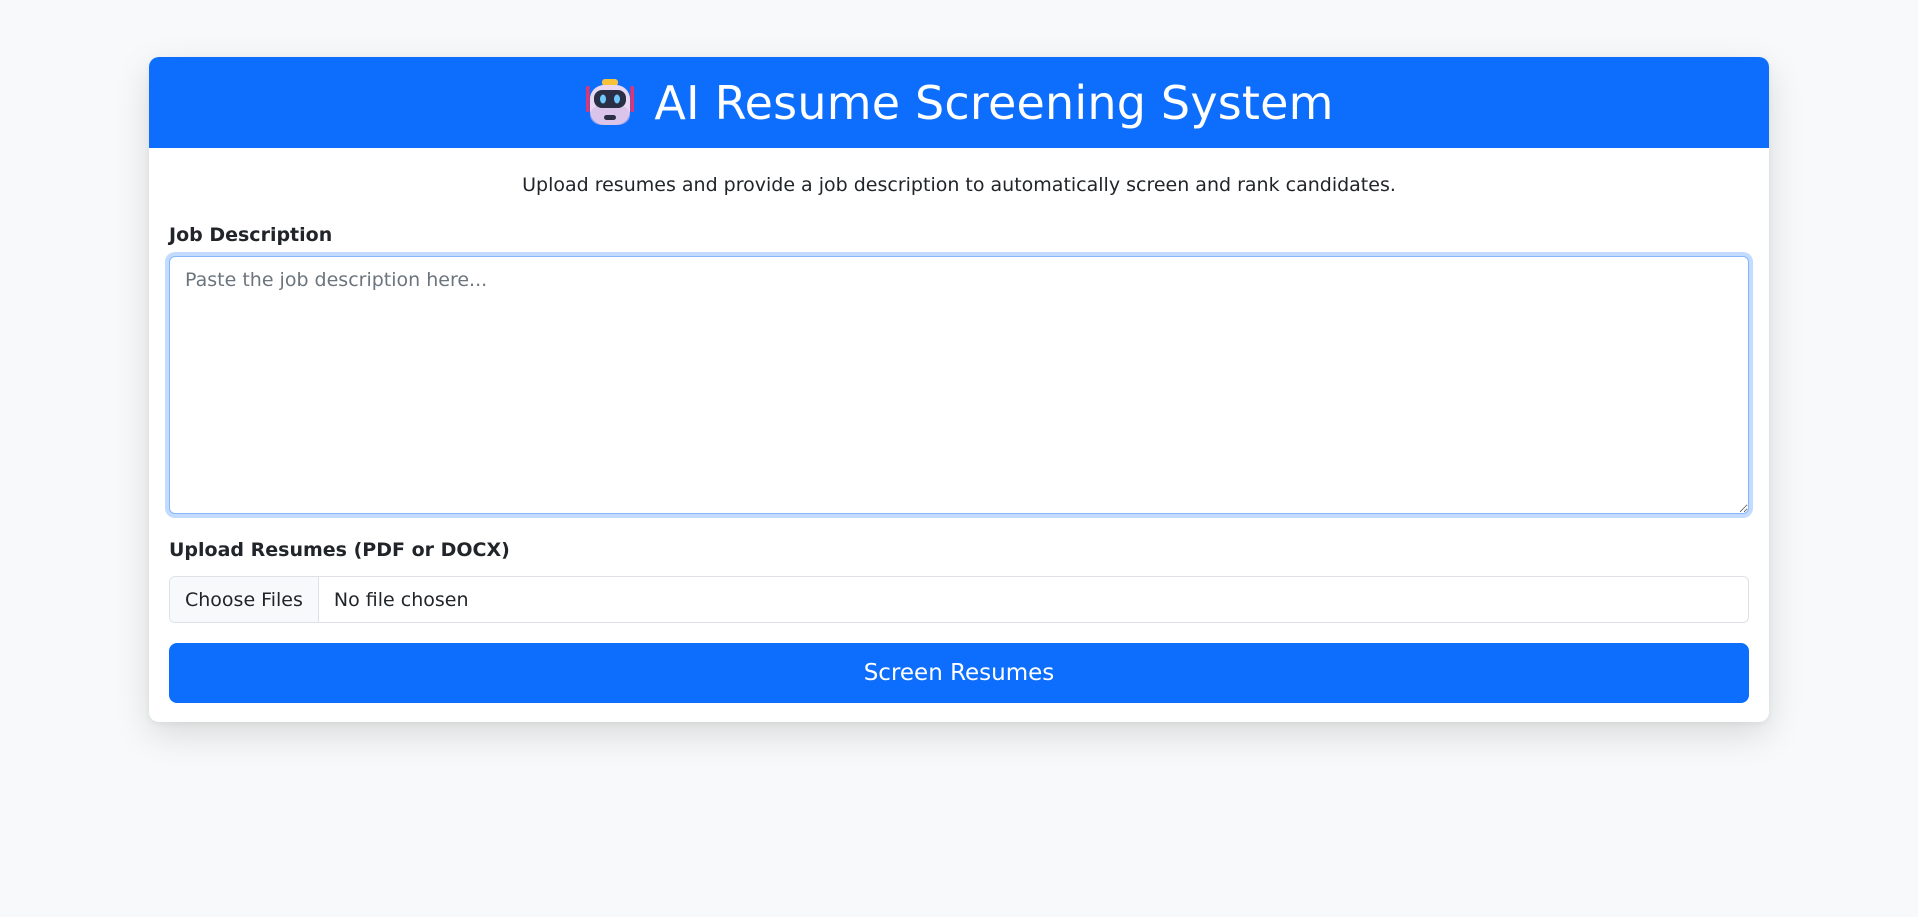  What do you see at coordinates (610, 101) in the screenshot?
I see `robot-face-icon` at bounding box center [610, 101].